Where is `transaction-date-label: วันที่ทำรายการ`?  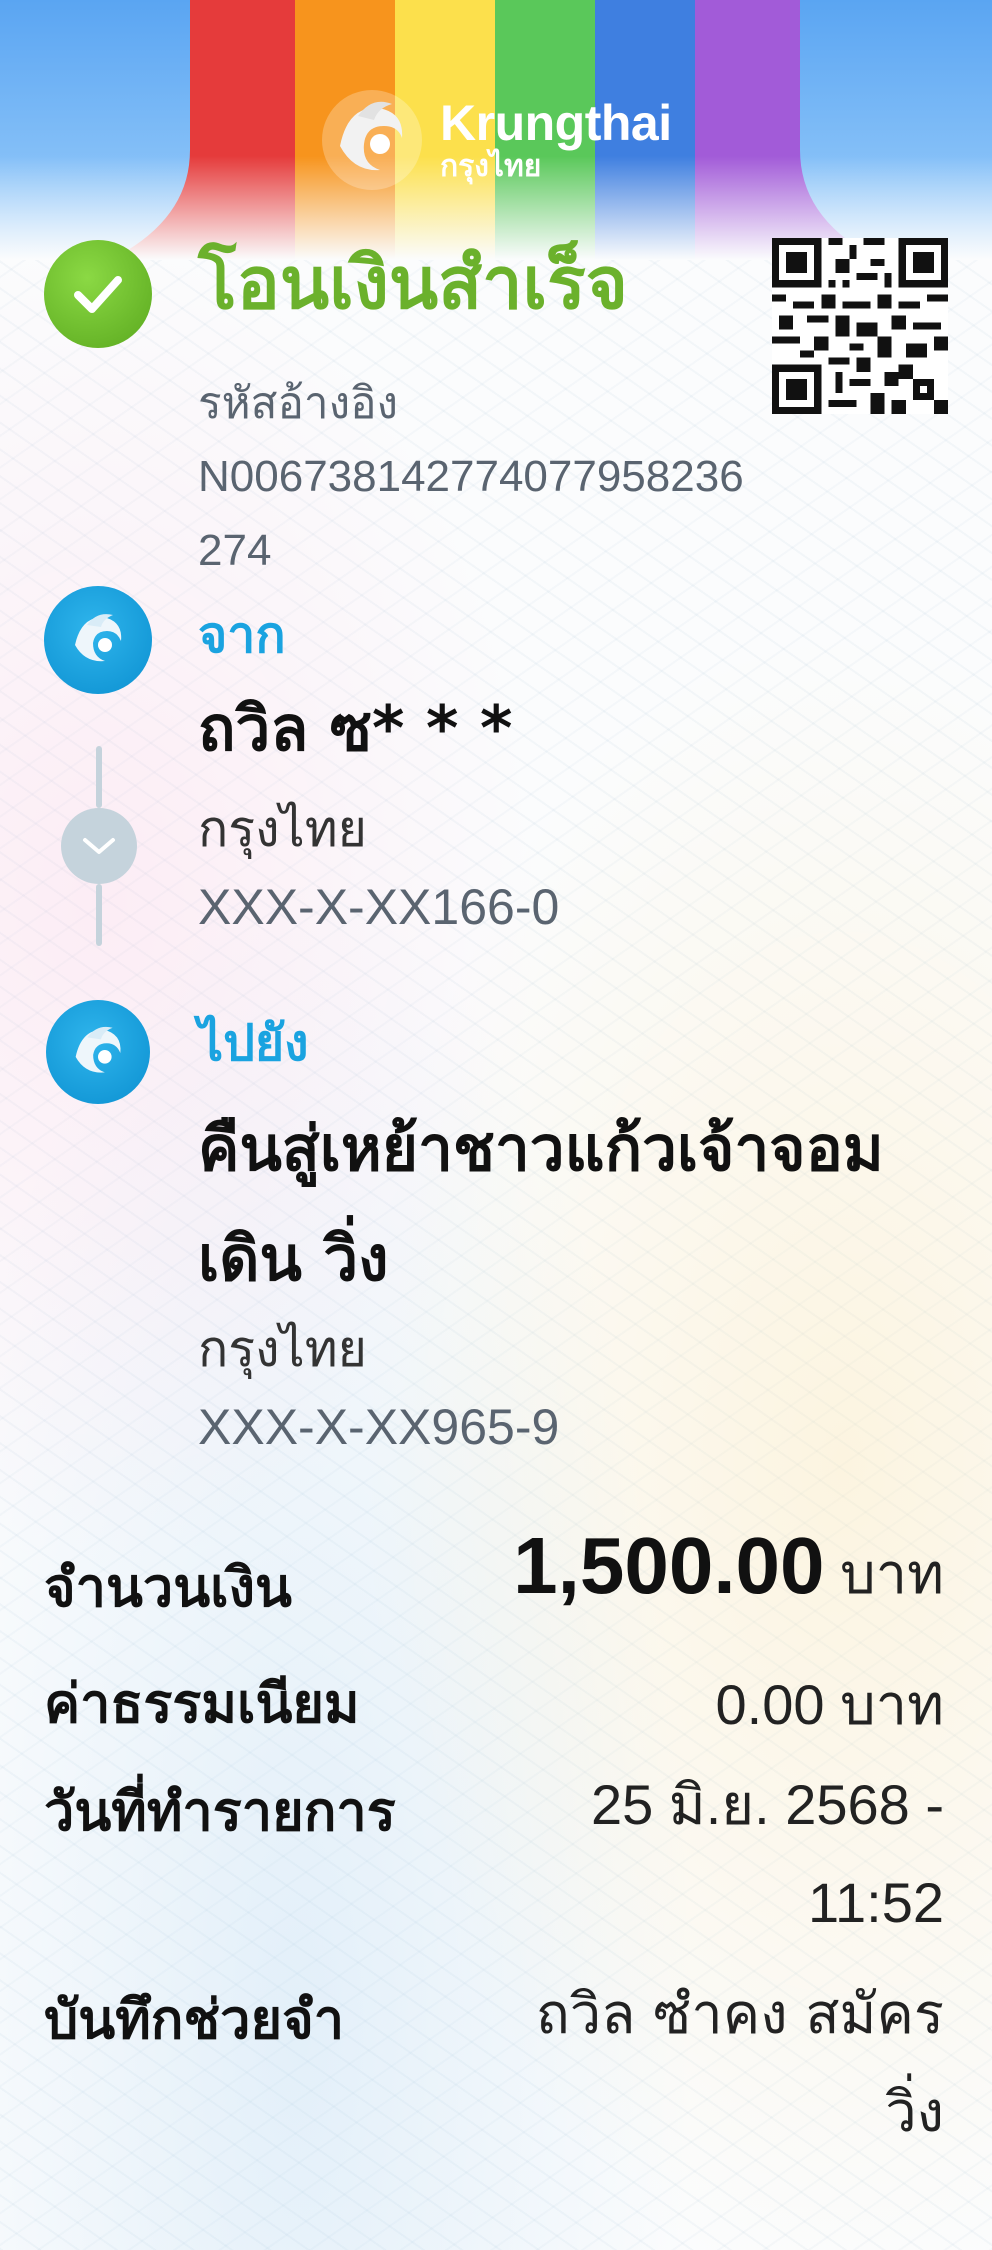 transaction-date-label: วันที่ทำรายการ is located at coordinates (220, 1811).